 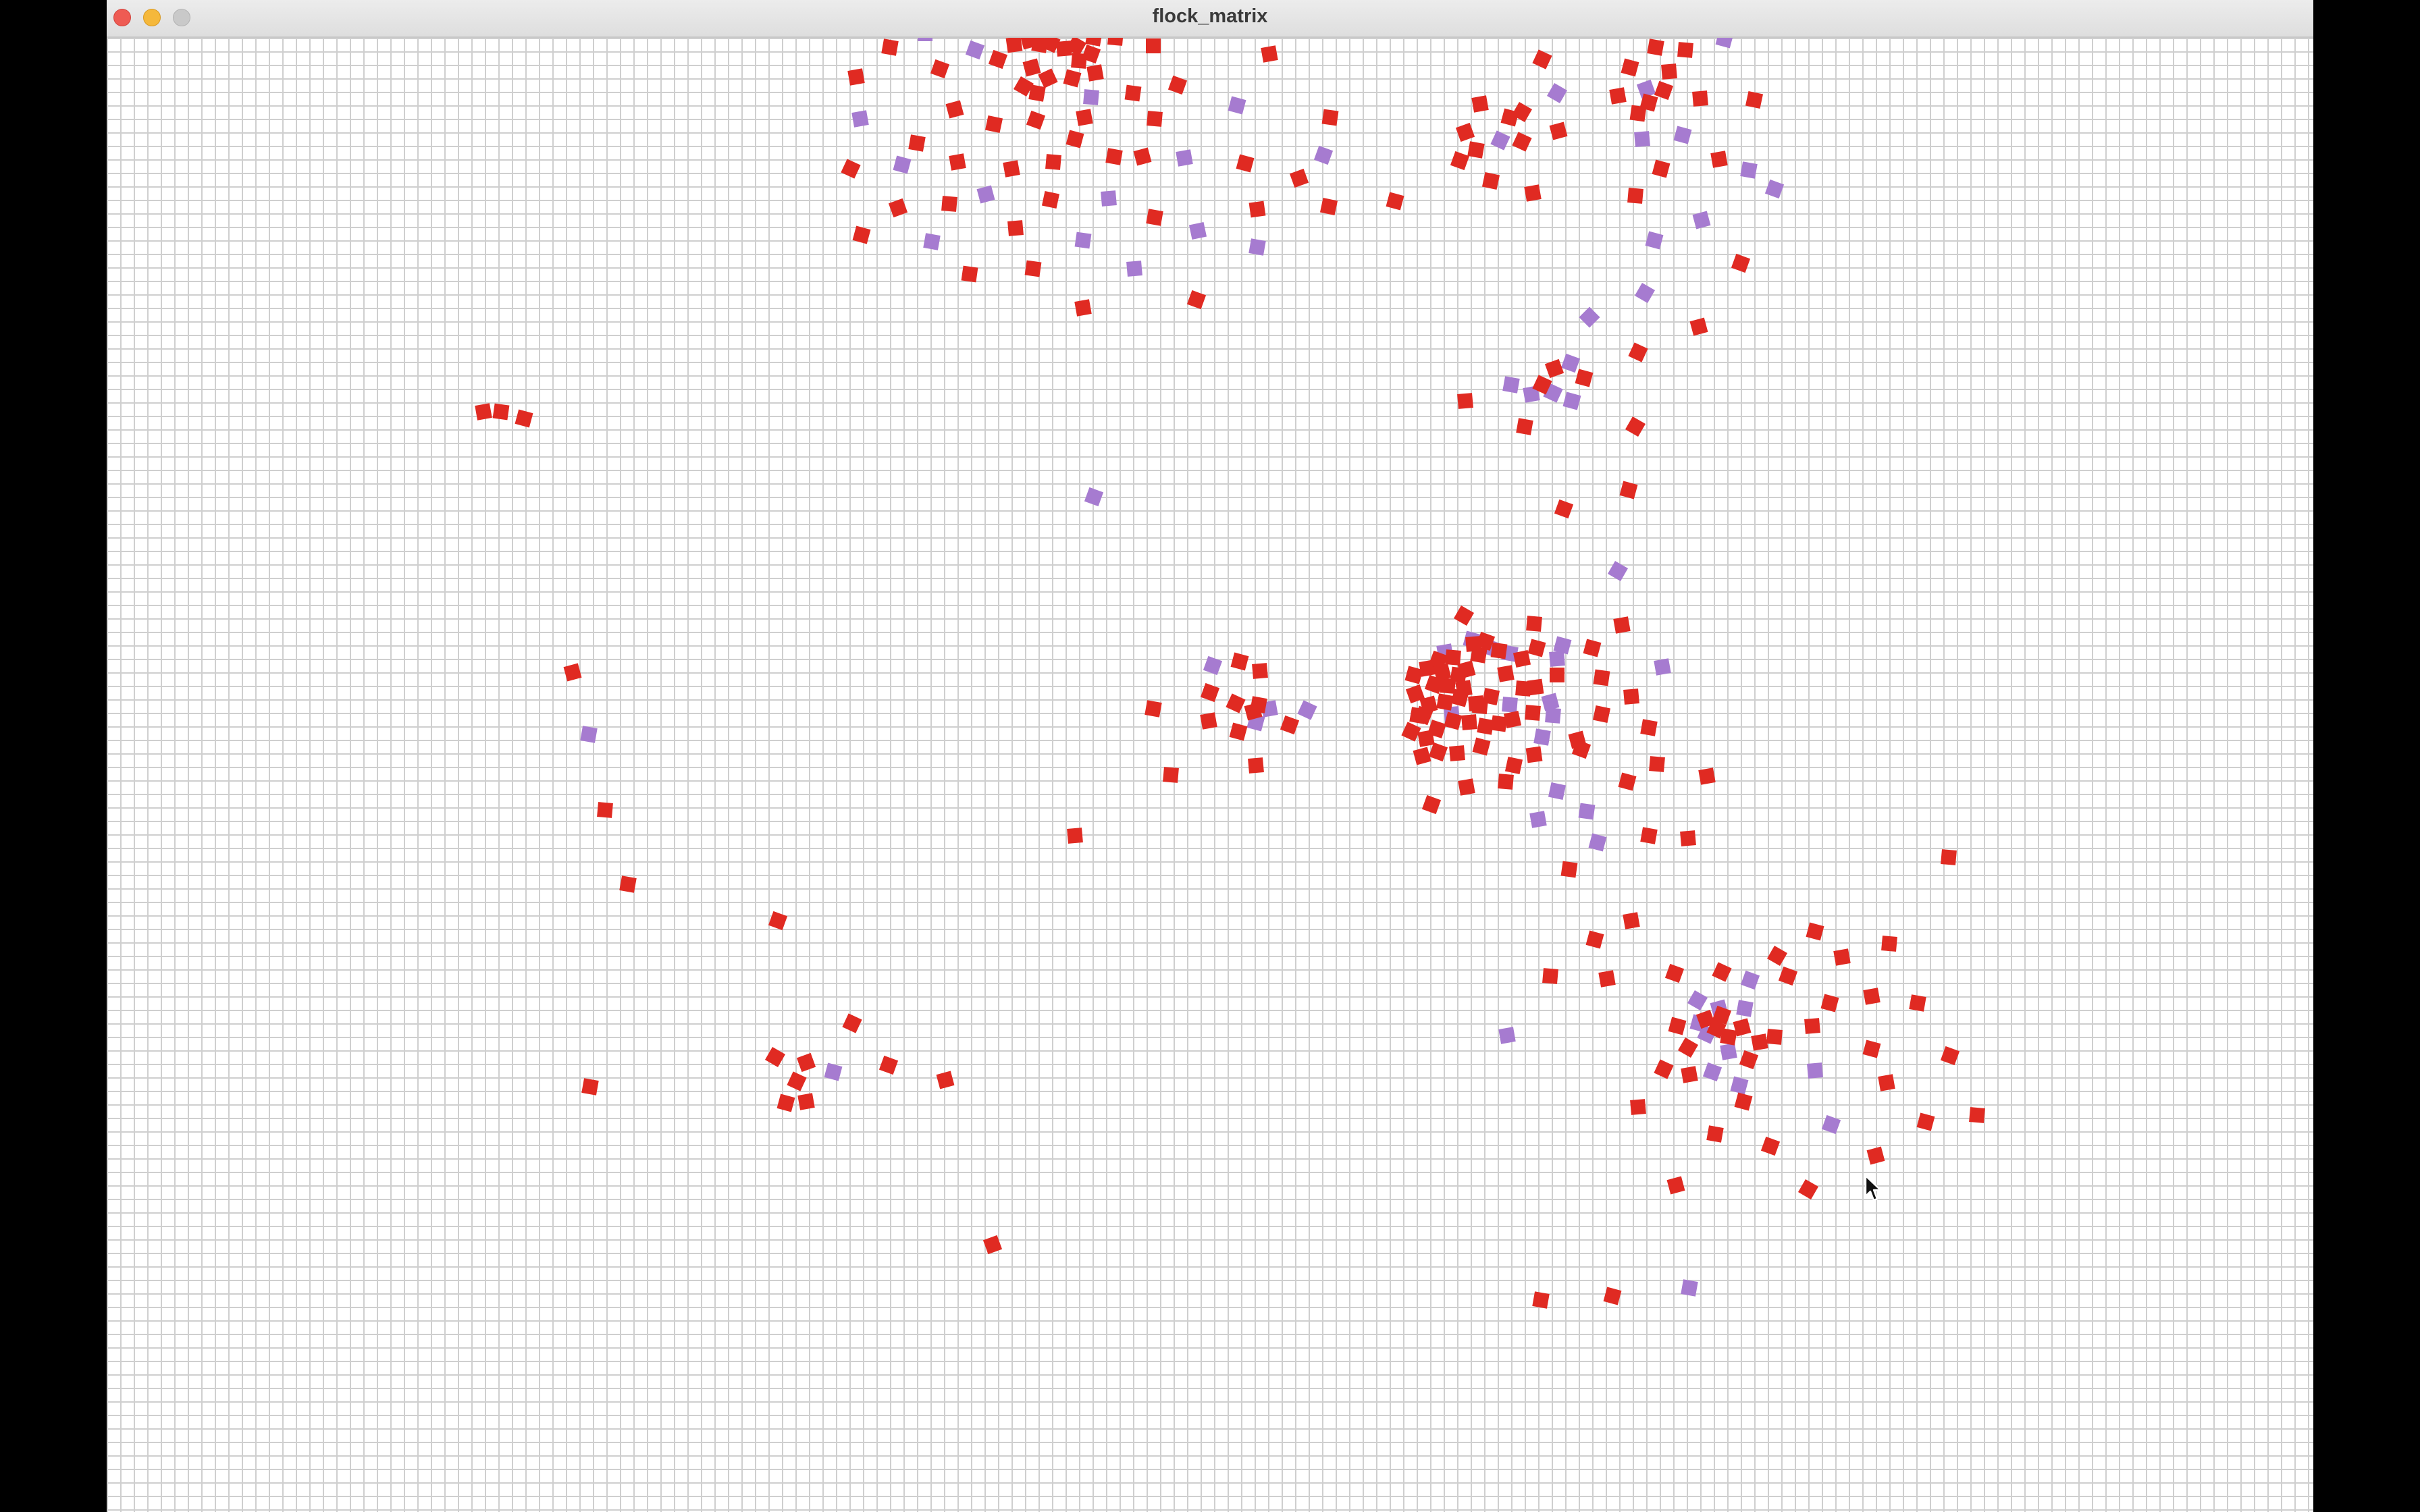 I want to click on arrow-cursor-icon, so click(x=1873, y=1188).